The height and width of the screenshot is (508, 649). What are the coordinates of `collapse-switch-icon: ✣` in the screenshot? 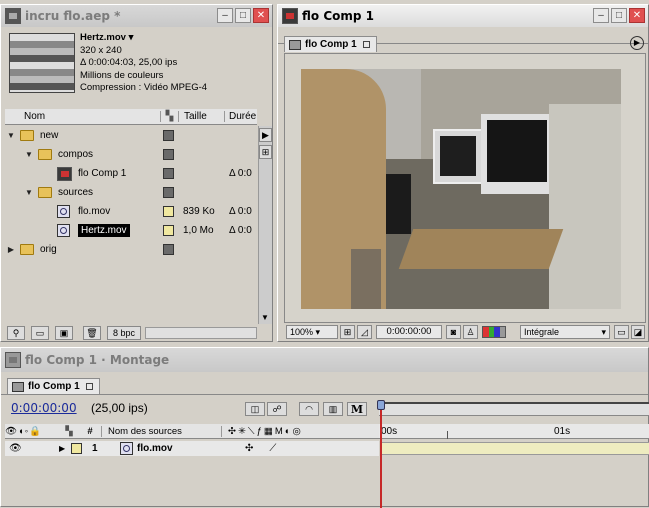 It's located at (249, 448).